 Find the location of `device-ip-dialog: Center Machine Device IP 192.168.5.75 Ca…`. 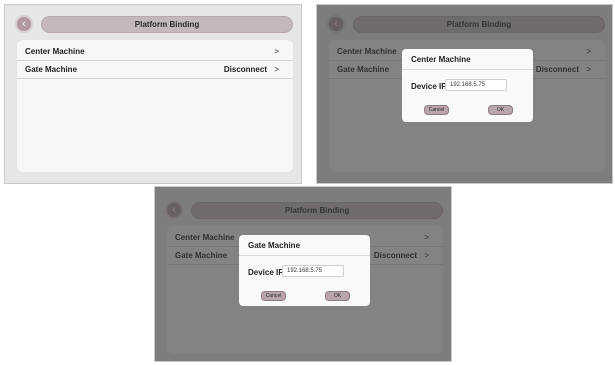

device-ip-dialog: Center Machine Device IP 192.168.5.75 Ca… is located at coordinates (467, 85).